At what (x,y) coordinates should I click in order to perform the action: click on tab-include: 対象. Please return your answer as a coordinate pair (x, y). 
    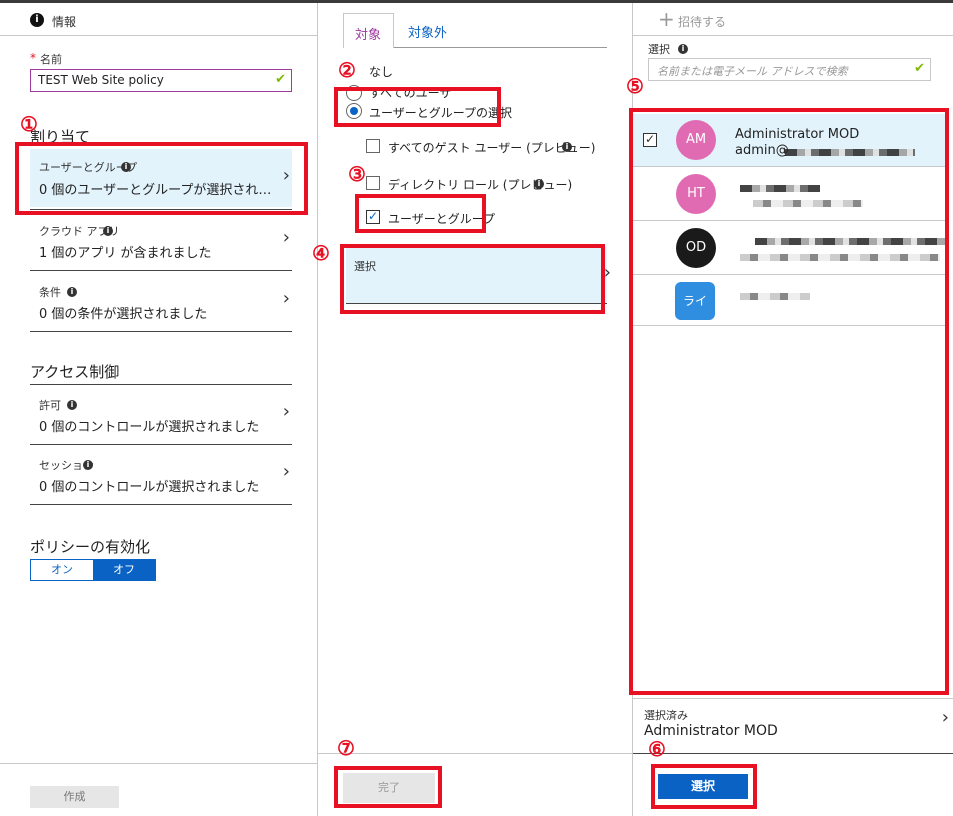
    Looking at the image, I should click on (368, 30).